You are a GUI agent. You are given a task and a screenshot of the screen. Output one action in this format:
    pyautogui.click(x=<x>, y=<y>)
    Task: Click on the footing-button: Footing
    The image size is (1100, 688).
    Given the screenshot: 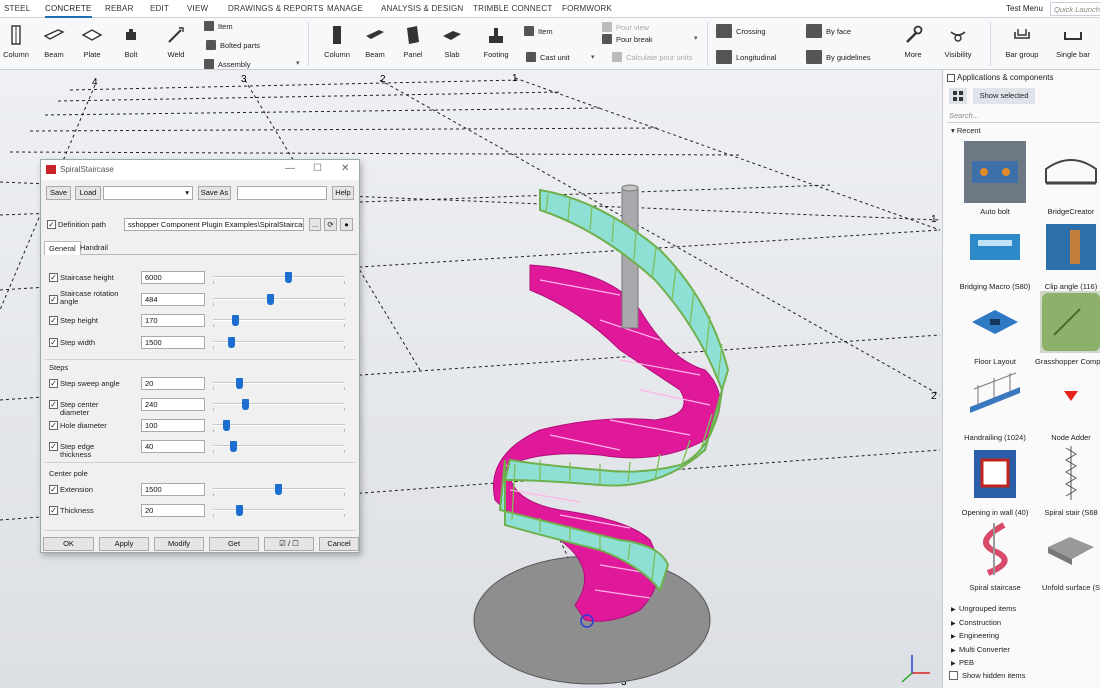 What is the action you would take?
    pyautogui.click(x=496, y=41)
    